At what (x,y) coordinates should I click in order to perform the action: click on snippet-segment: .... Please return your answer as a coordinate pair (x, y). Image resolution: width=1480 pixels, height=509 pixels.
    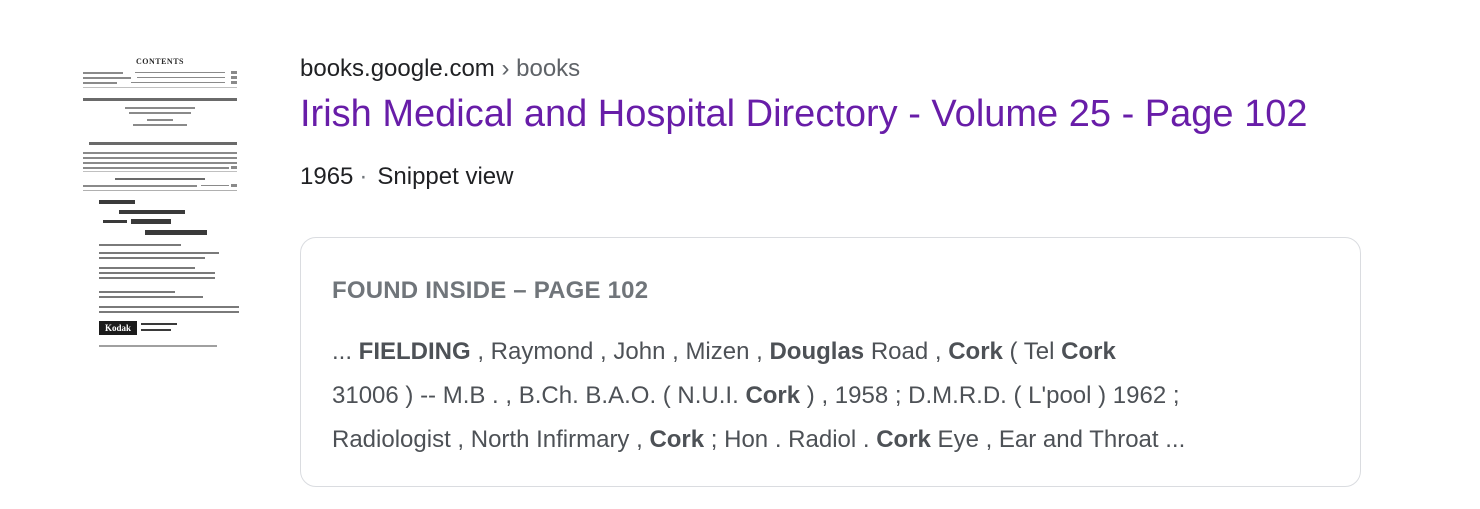
    Looking at the image, I should click on (345, 351).